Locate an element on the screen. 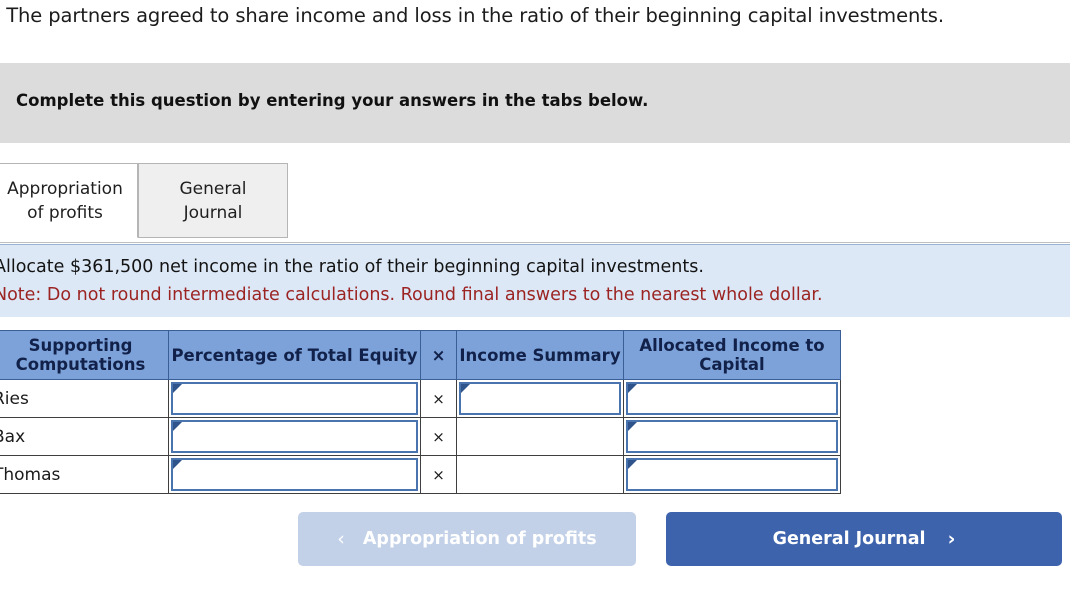  percentage-cell-bax is located at coordinates (294, 436).